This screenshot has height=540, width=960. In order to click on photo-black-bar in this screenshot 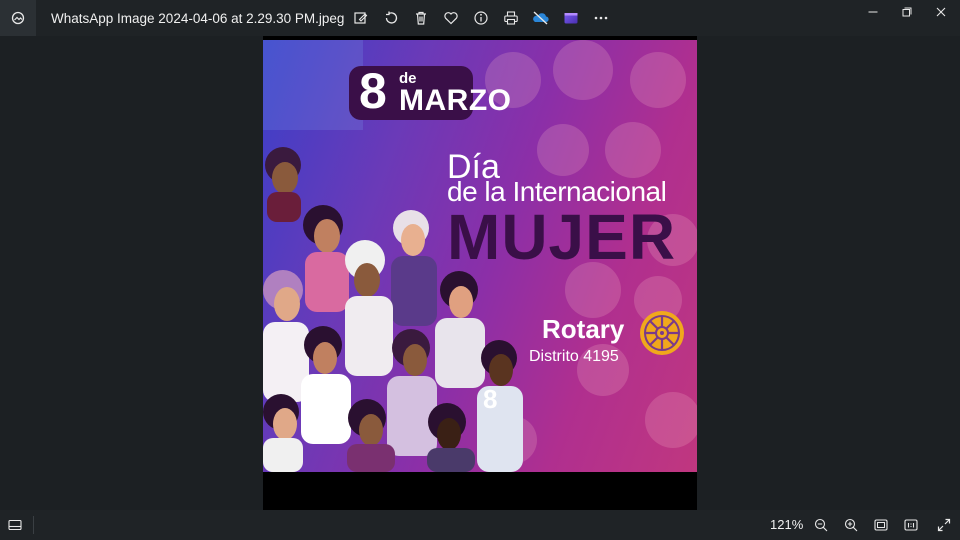, I will do `click(480, 491)`.